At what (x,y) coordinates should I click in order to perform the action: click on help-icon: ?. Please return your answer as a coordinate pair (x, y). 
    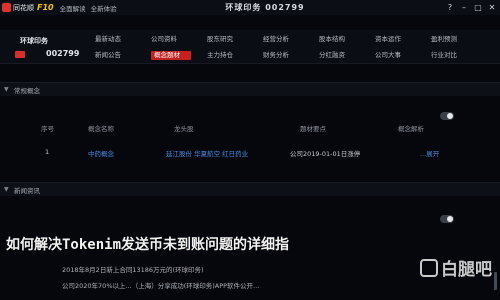
    Looking at the image, I should click on (450, 7).